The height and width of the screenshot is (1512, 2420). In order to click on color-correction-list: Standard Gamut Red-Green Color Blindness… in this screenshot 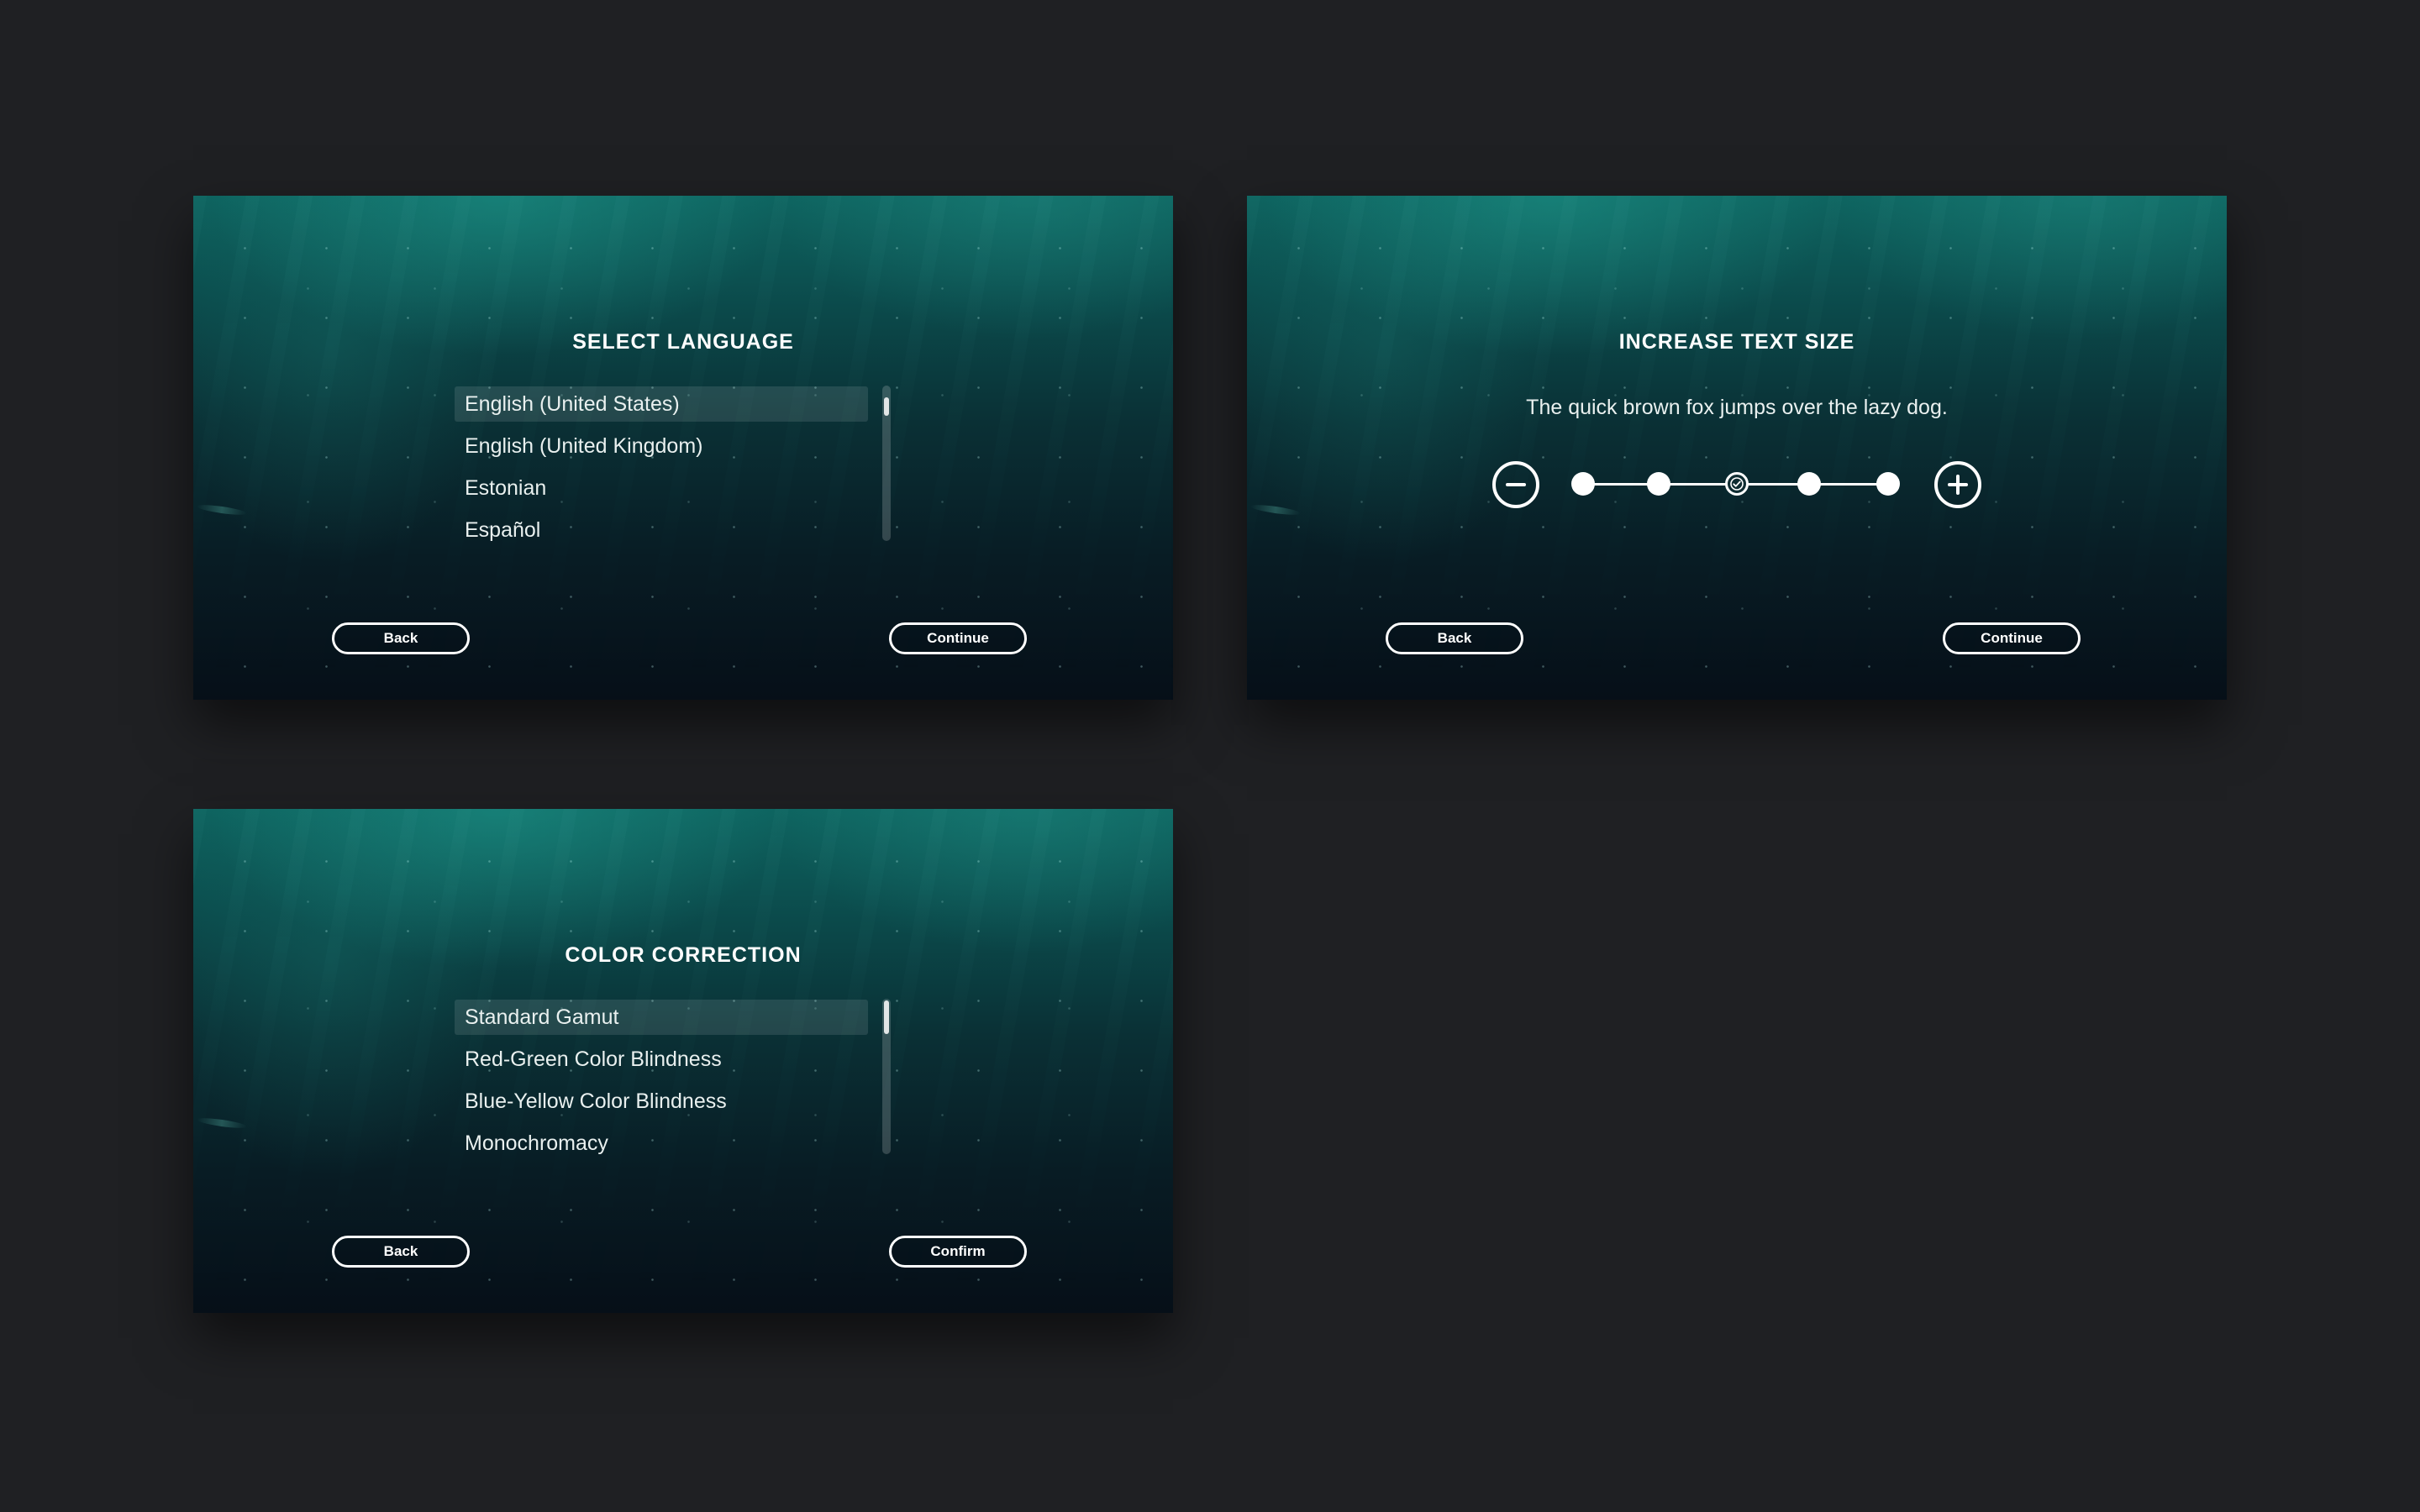, I will do `click(665, 1080)`.